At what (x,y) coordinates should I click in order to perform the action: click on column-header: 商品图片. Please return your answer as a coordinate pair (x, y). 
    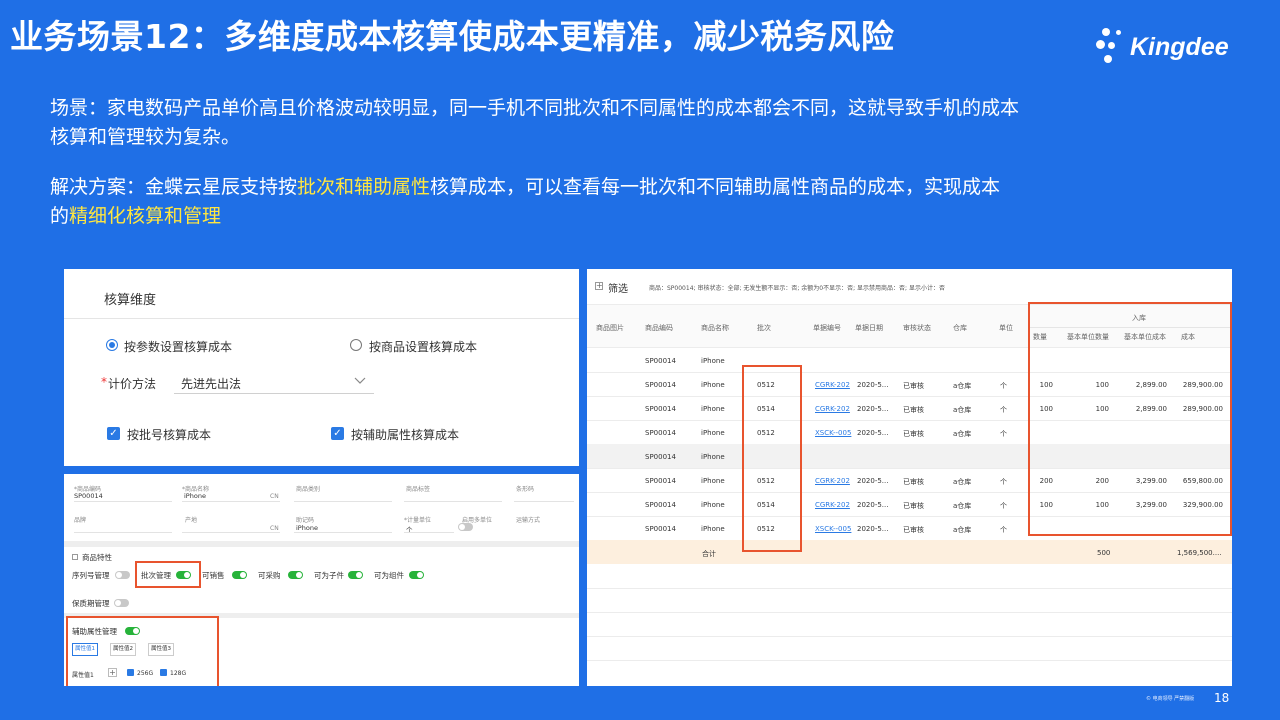
    Looking at the image, I should click on (610, 328).